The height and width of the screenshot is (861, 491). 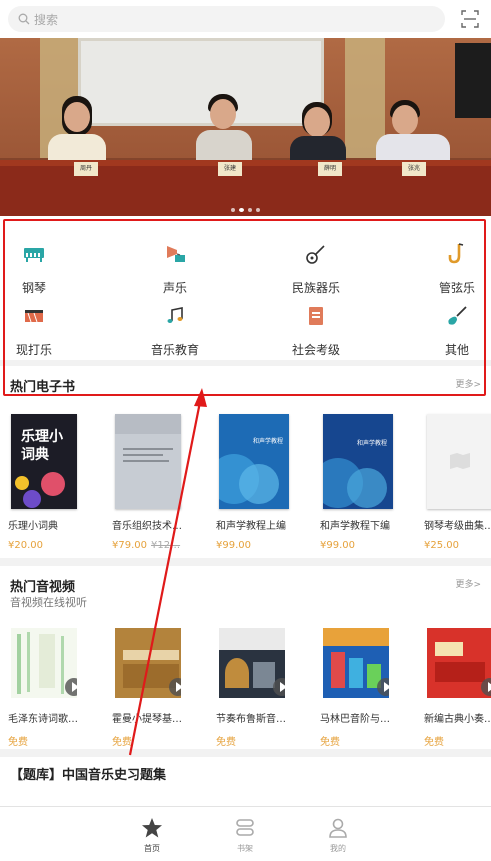 What do you see at coordinates (315, 254) in the screenshot?
I see `pipa-icon` at bounding box center [315, 254].